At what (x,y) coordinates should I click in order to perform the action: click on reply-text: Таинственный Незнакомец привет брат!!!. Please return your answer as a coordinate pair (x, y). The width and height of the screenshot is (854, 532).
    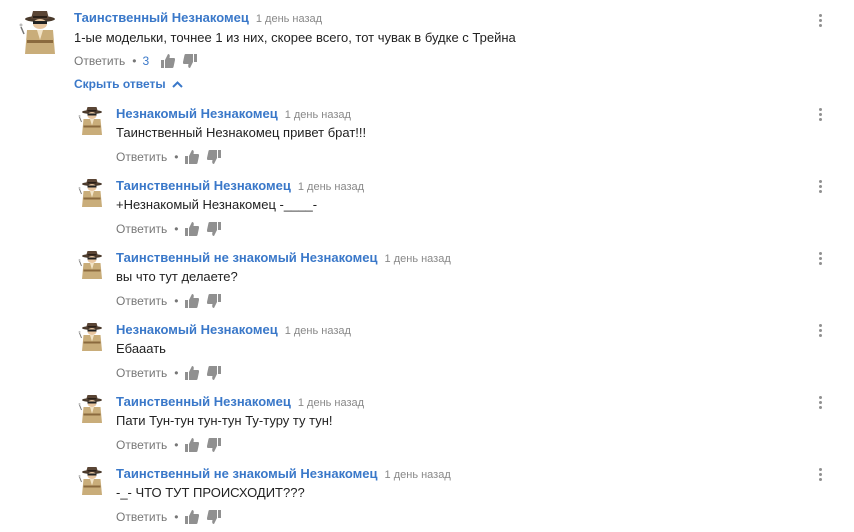
    Looking at the image, I should click on (241, 132).